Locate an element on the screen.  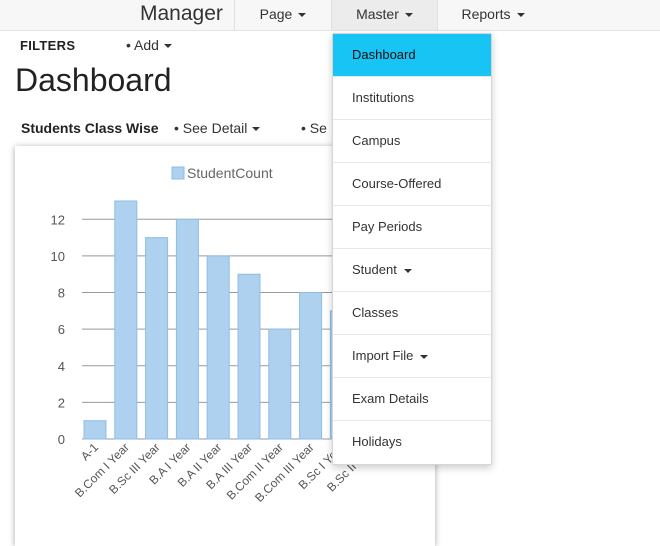
legend-label: StudentCount is located at coordinates (230, 173).